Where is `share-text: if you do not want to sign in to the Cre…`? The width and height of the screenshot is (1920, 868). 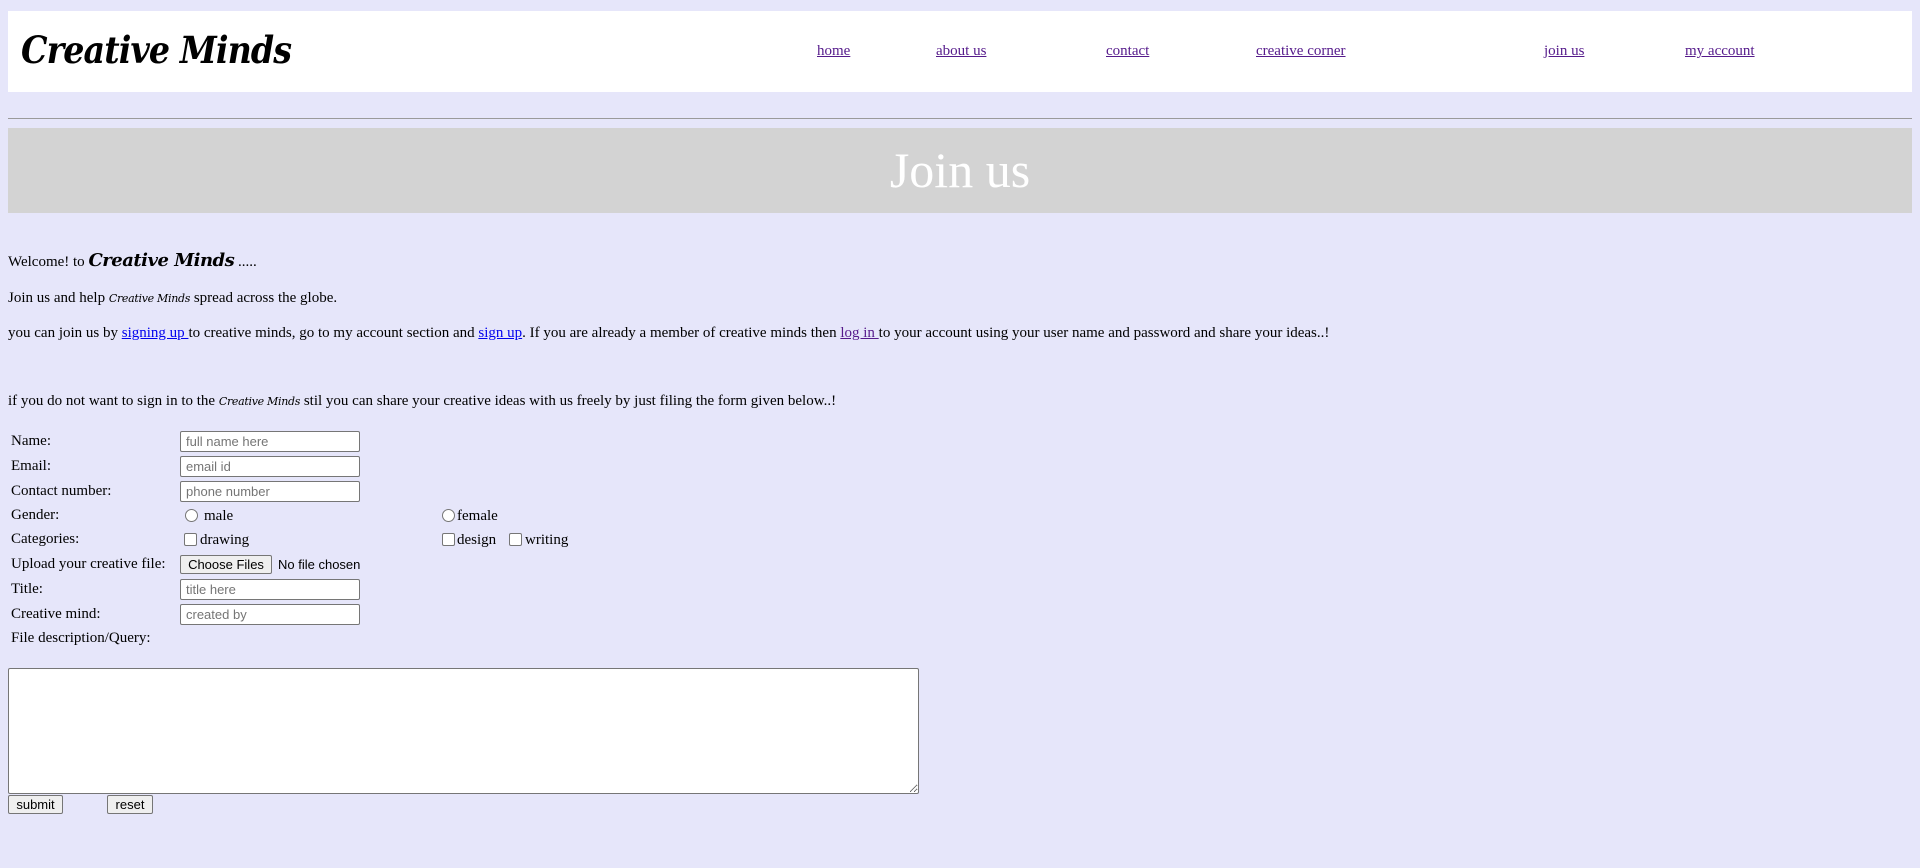 share-text: if you do not want to sign in to the Cre… is located at coordinates (422, 401).